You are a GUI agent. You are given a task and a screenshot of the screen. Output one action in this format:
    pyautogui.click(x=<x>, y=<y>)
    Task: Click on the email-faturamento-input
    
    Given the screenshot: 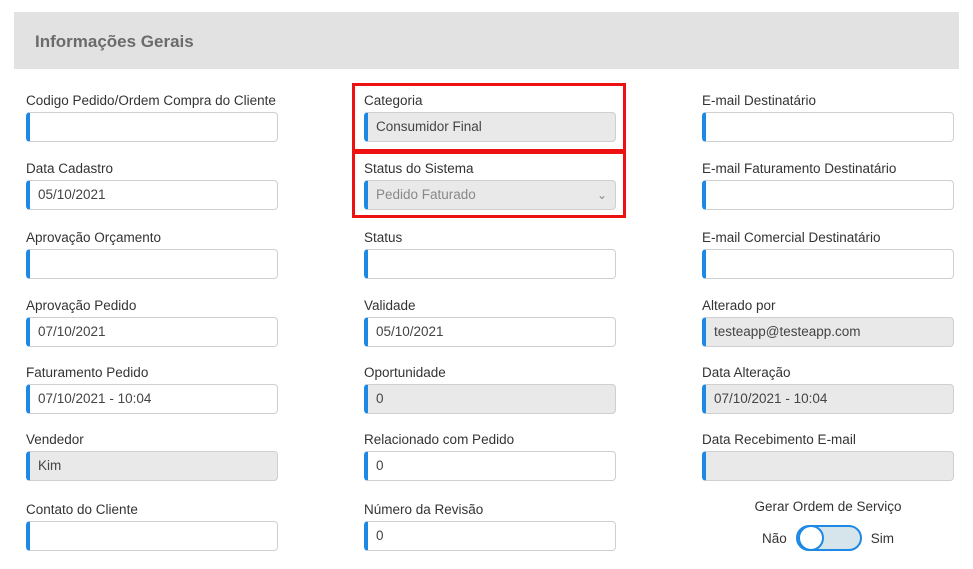 What is the action you would take?
    pyautogui.click(x=828, y=195)
    